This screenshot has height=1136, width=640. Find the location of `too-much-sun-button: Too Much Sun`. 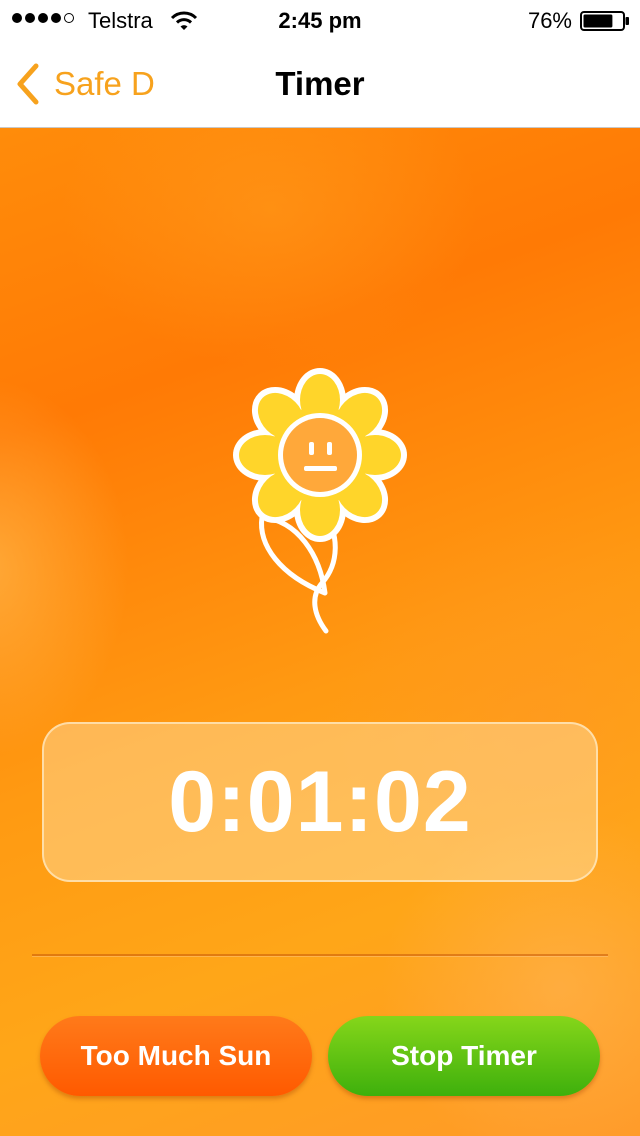

too-much-sun-button: Too Much Sun is located at coordinates (176, 1056).